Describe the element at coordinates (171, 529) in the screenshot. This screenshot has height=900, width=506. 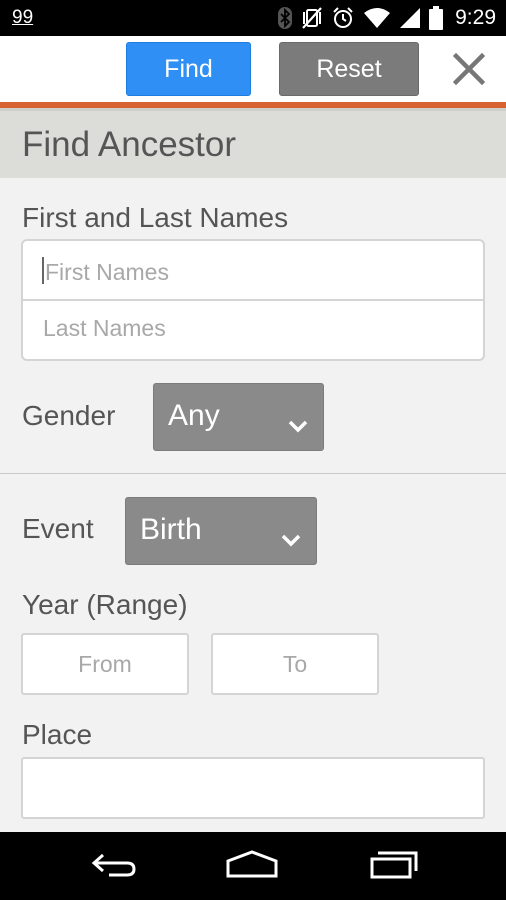
I see `event-selected-value: Birth` at that location.